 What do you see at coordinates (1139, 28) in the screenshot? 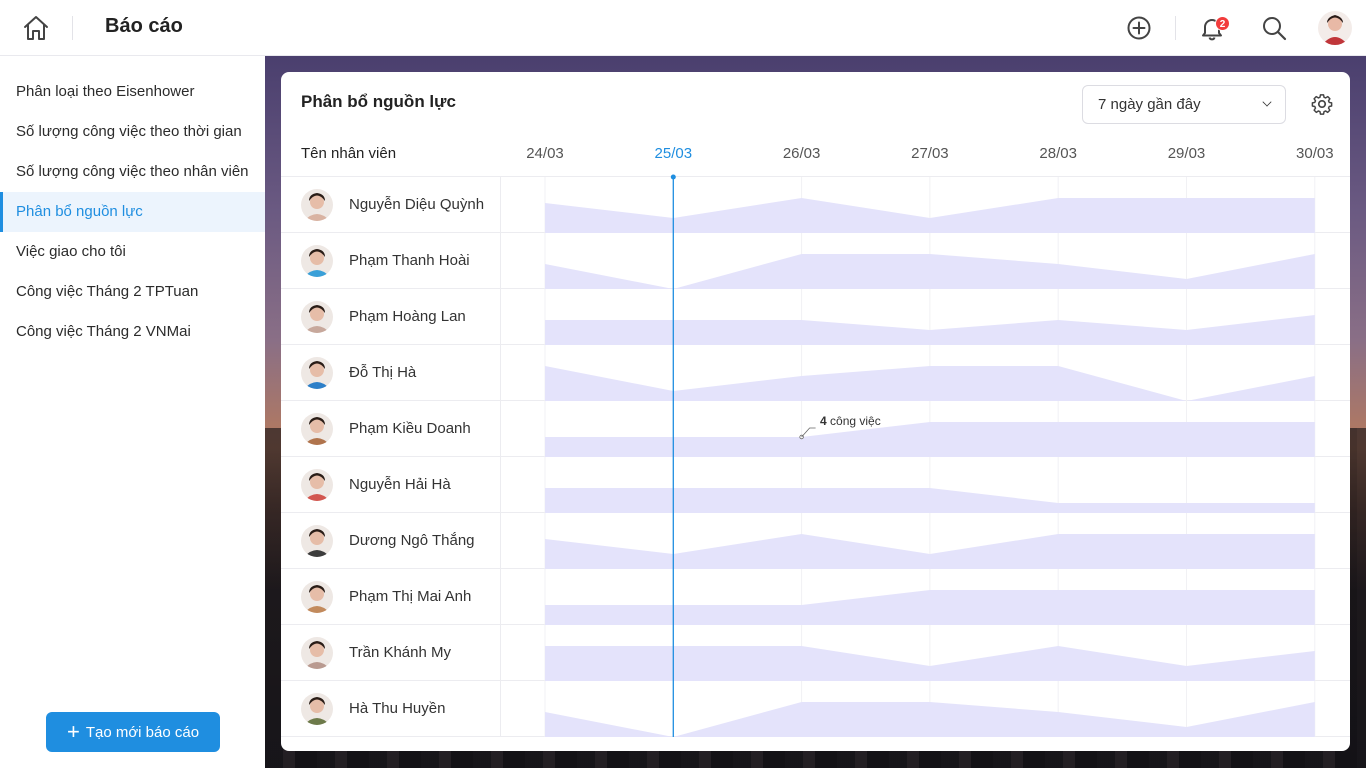
I see `add-circle-icon` at bounding box center [1139, 28].